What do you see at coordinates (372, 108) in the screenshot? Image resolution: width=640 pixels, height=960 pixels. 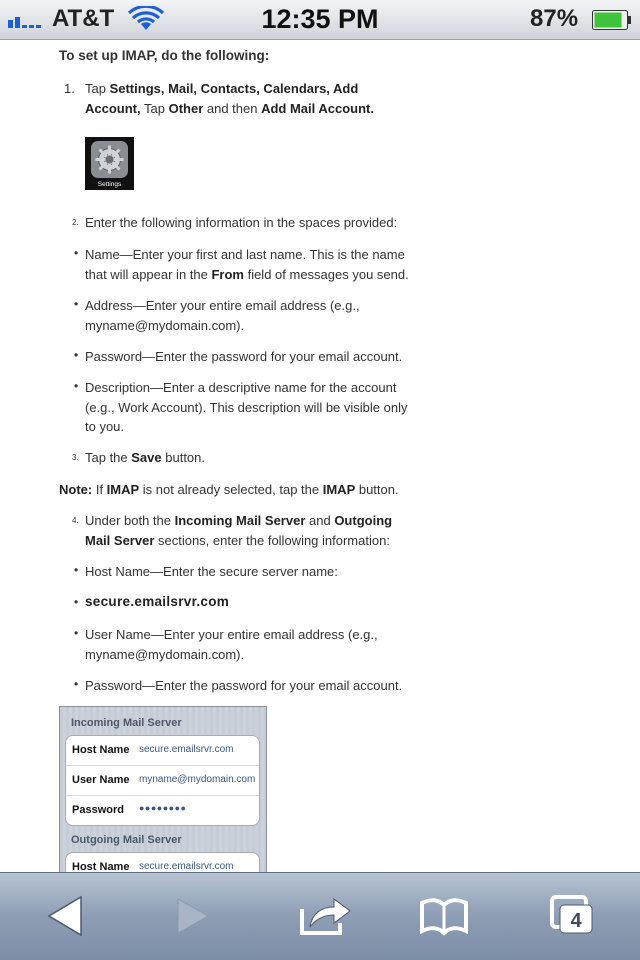 I see `bold-text: .` at bounding box center [372, 108].